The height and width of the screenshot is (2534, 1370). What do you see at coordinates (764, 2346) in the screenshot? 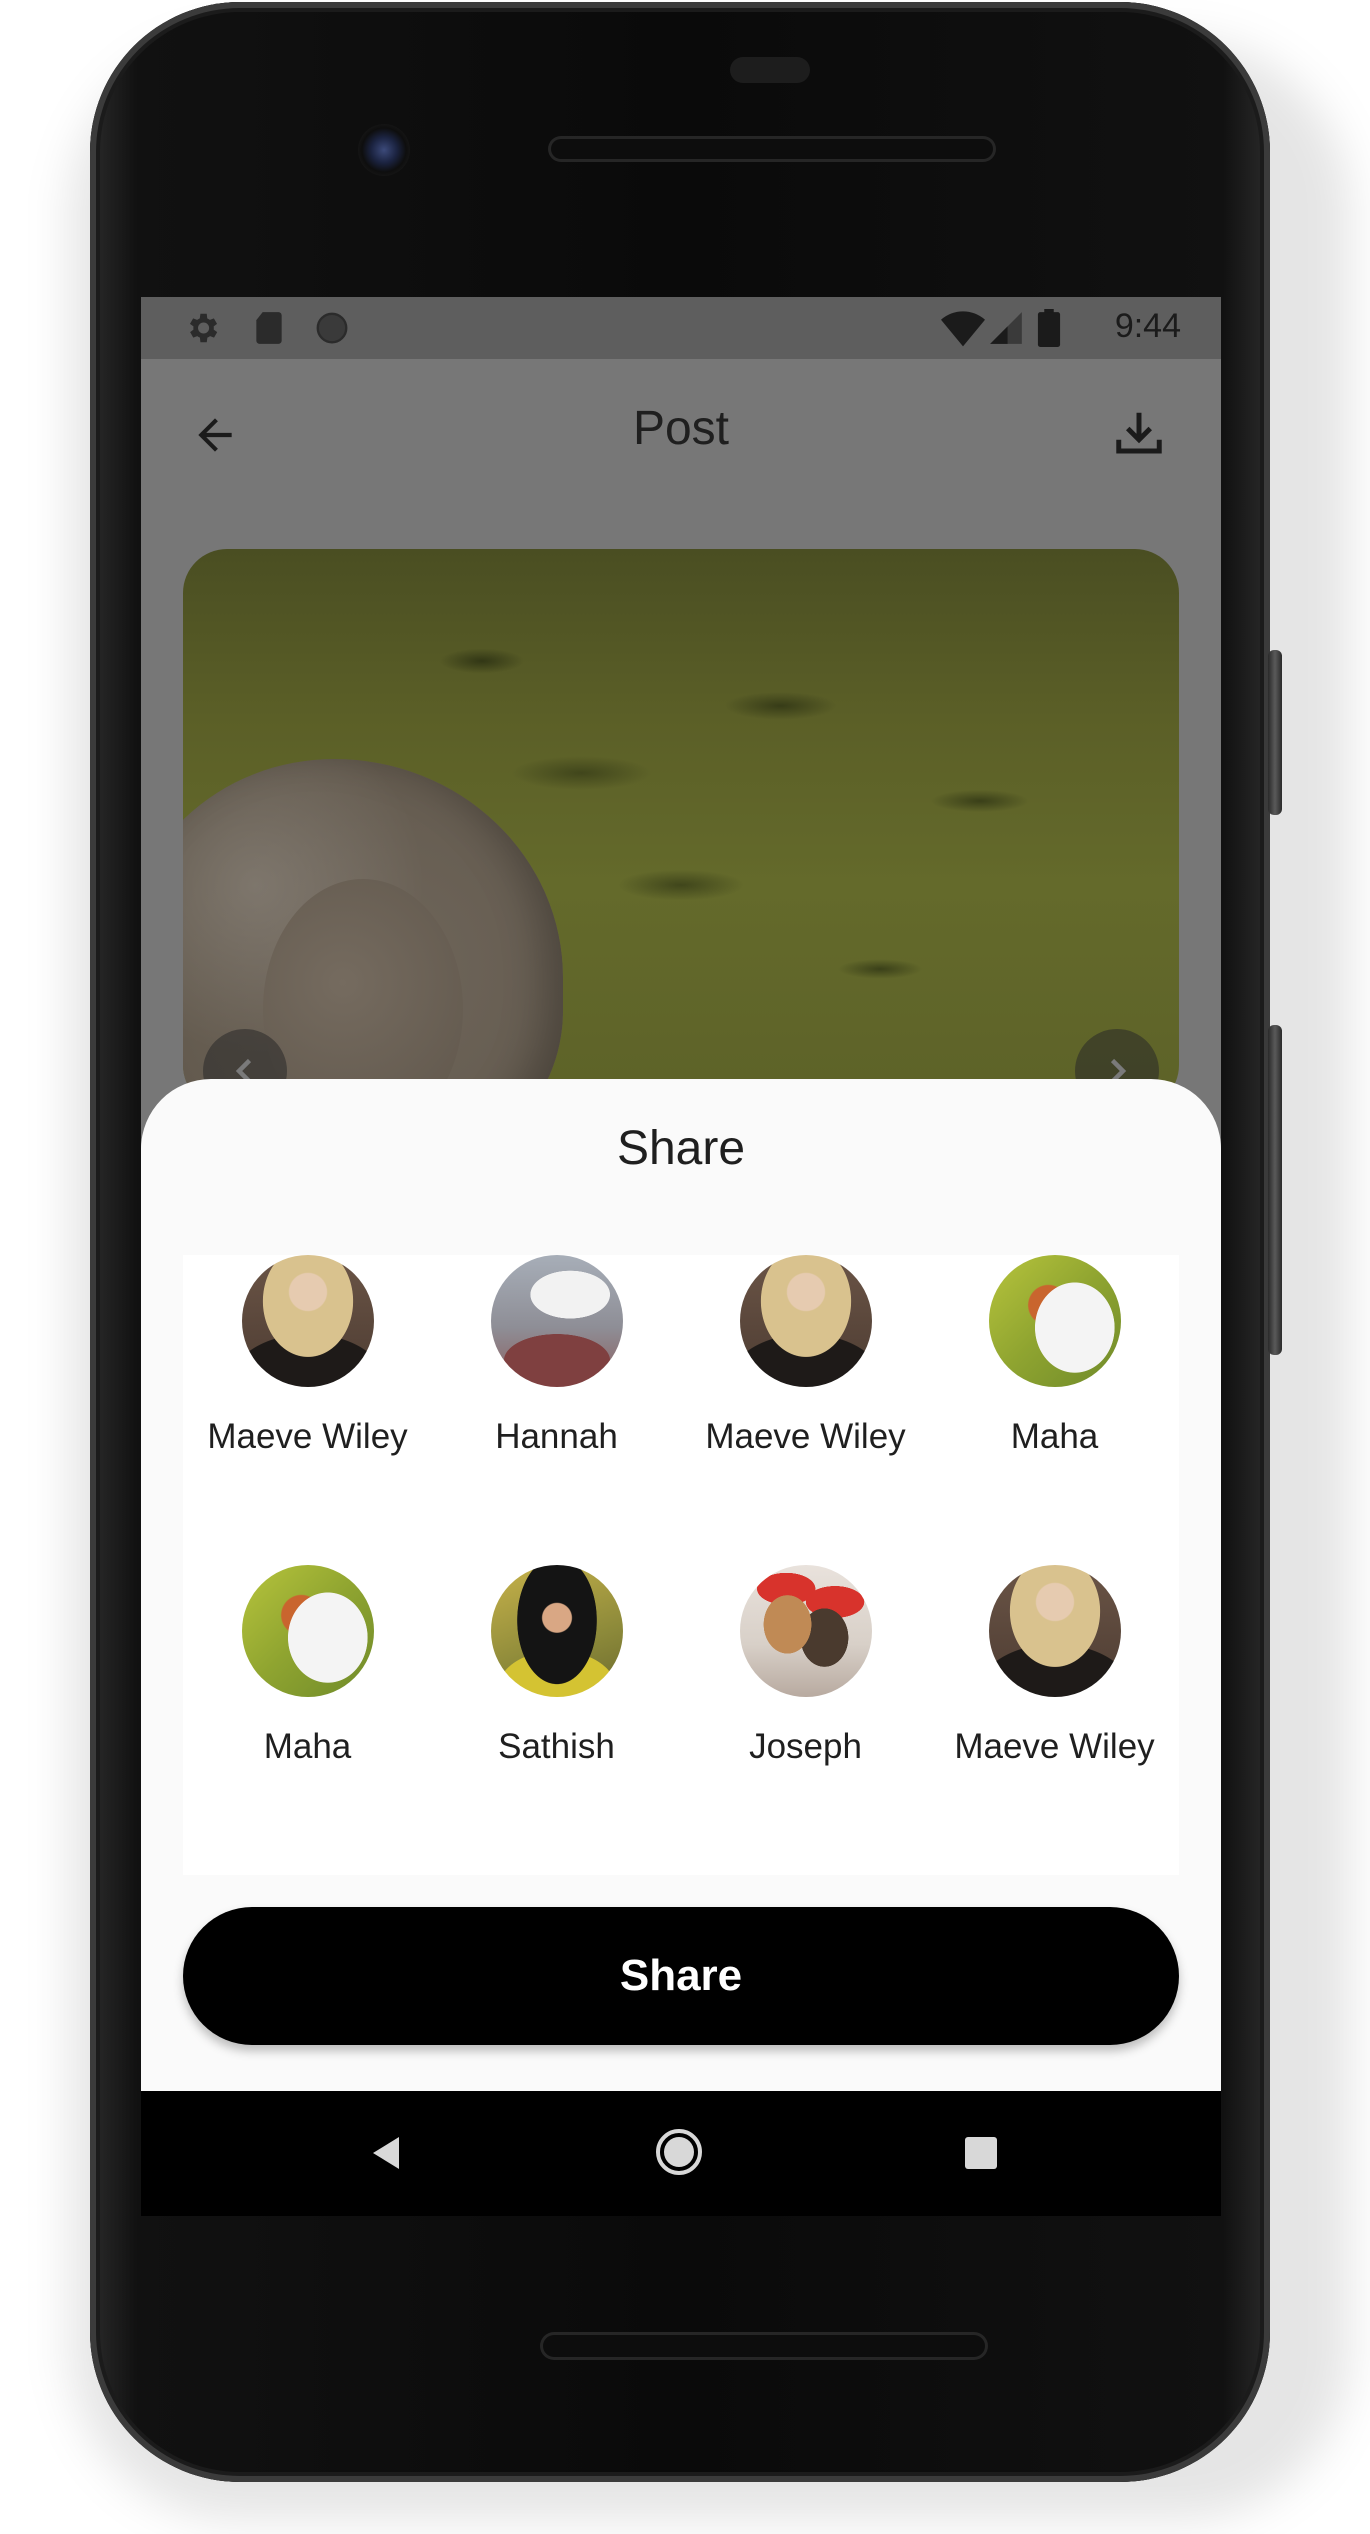
I see `bottom-speaker` at bounding box center [764, 2346].